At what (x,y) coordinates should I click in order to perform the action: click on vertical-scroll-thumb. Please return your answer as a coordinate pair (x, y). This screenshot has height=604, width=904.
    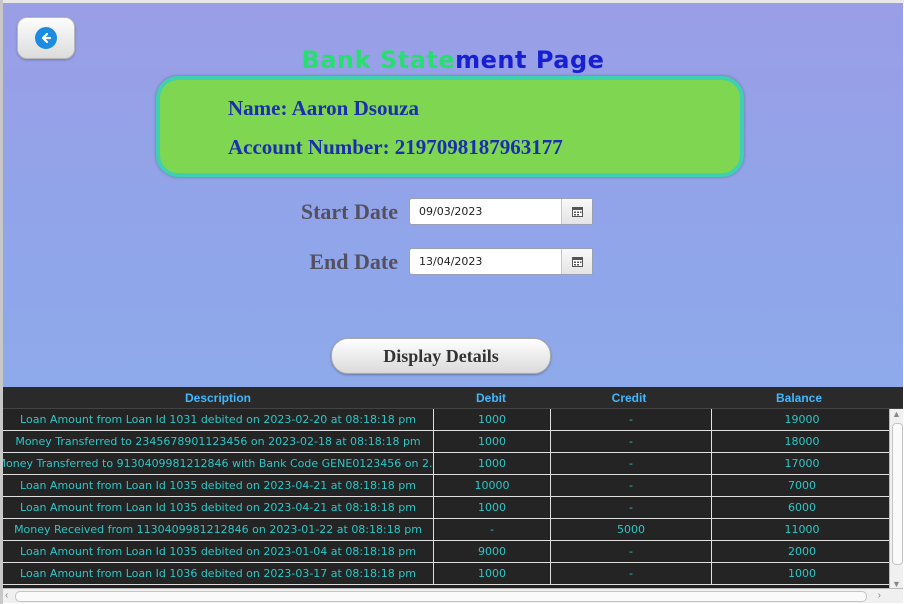
    Looking at the image, I should click on (897, 494).